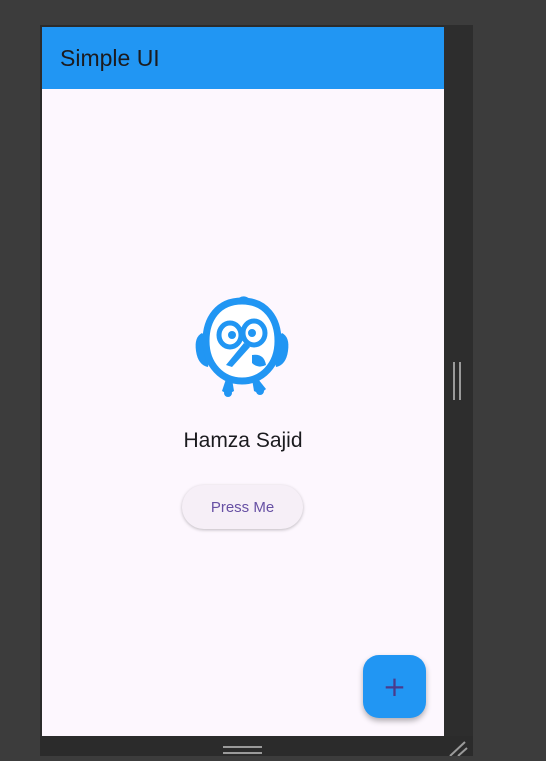  I want to click on profile-name: Hamza Sajid, so click(243, 440).